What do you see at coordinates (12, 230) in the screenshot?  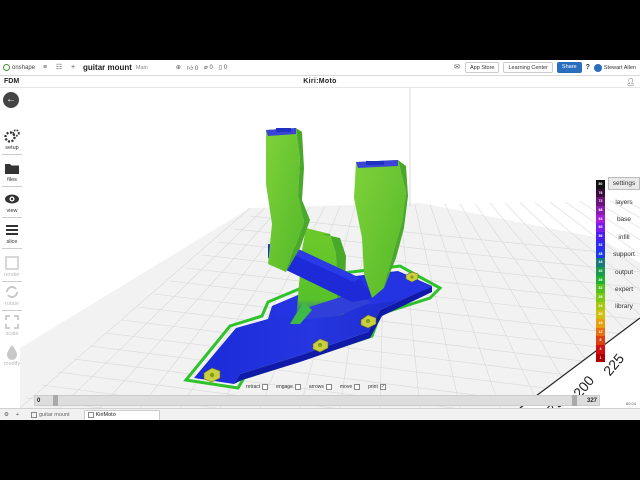 I see `layers-icon` at bounding box center [12, 230].